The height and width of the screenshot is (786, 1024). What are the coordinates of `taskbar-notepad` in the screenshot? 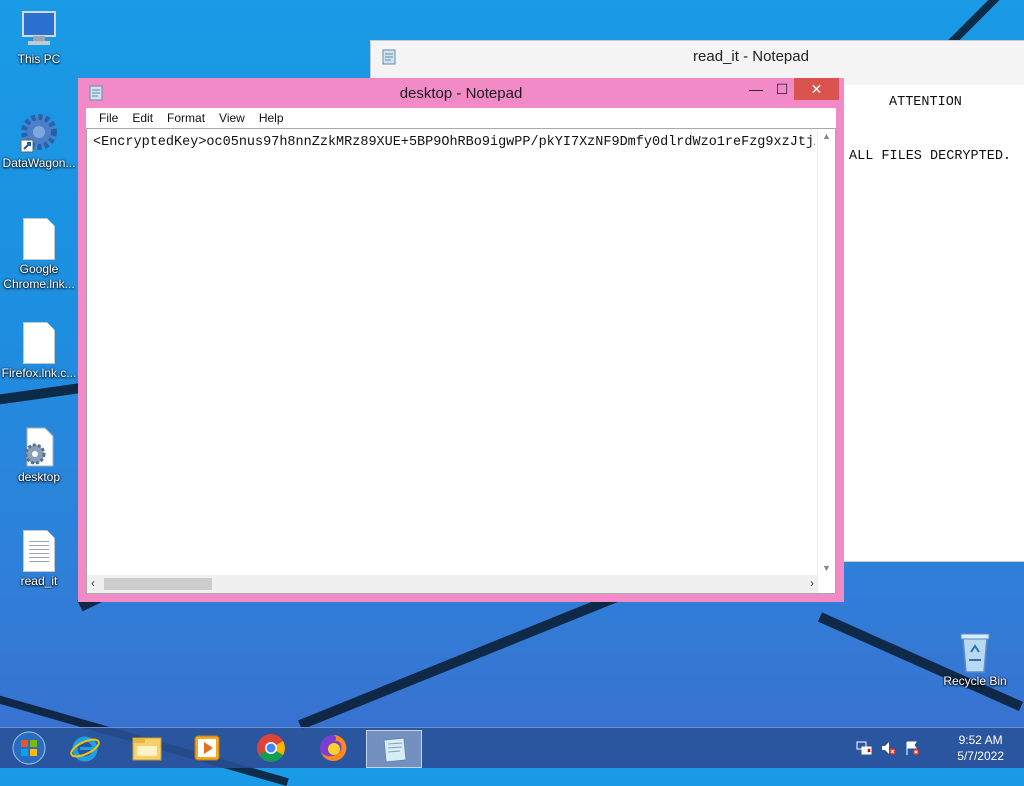 It's located at (394, 749).